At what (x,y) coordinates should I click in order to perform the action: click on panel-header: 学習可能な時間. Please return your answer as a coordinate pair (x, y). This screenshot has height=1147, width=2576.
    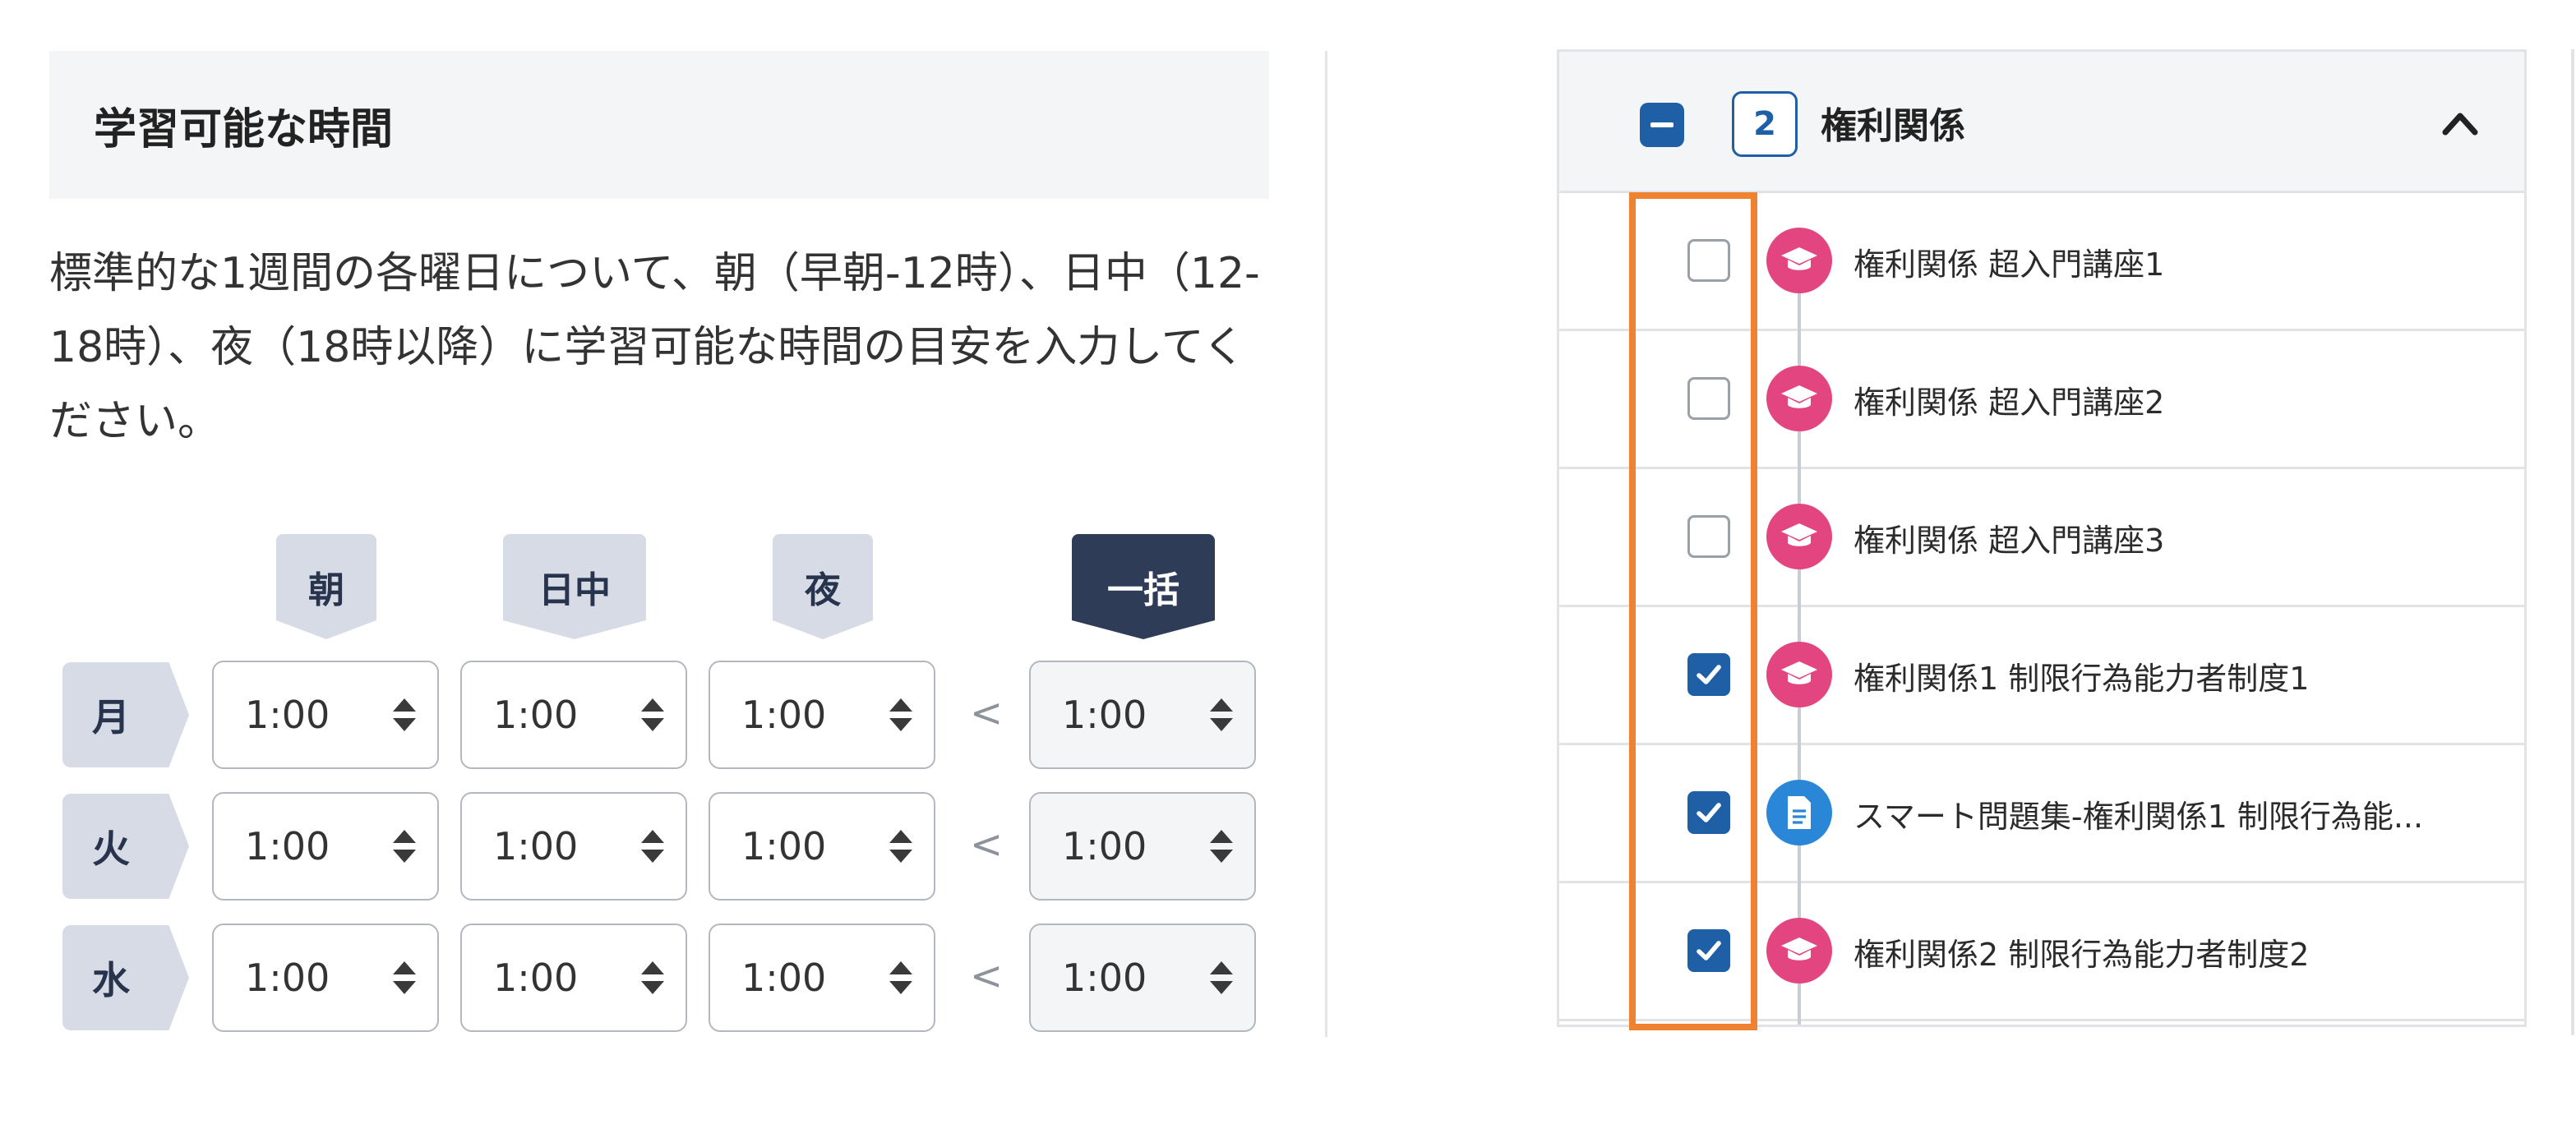
    Looking at the image, I should click on (659, 125).